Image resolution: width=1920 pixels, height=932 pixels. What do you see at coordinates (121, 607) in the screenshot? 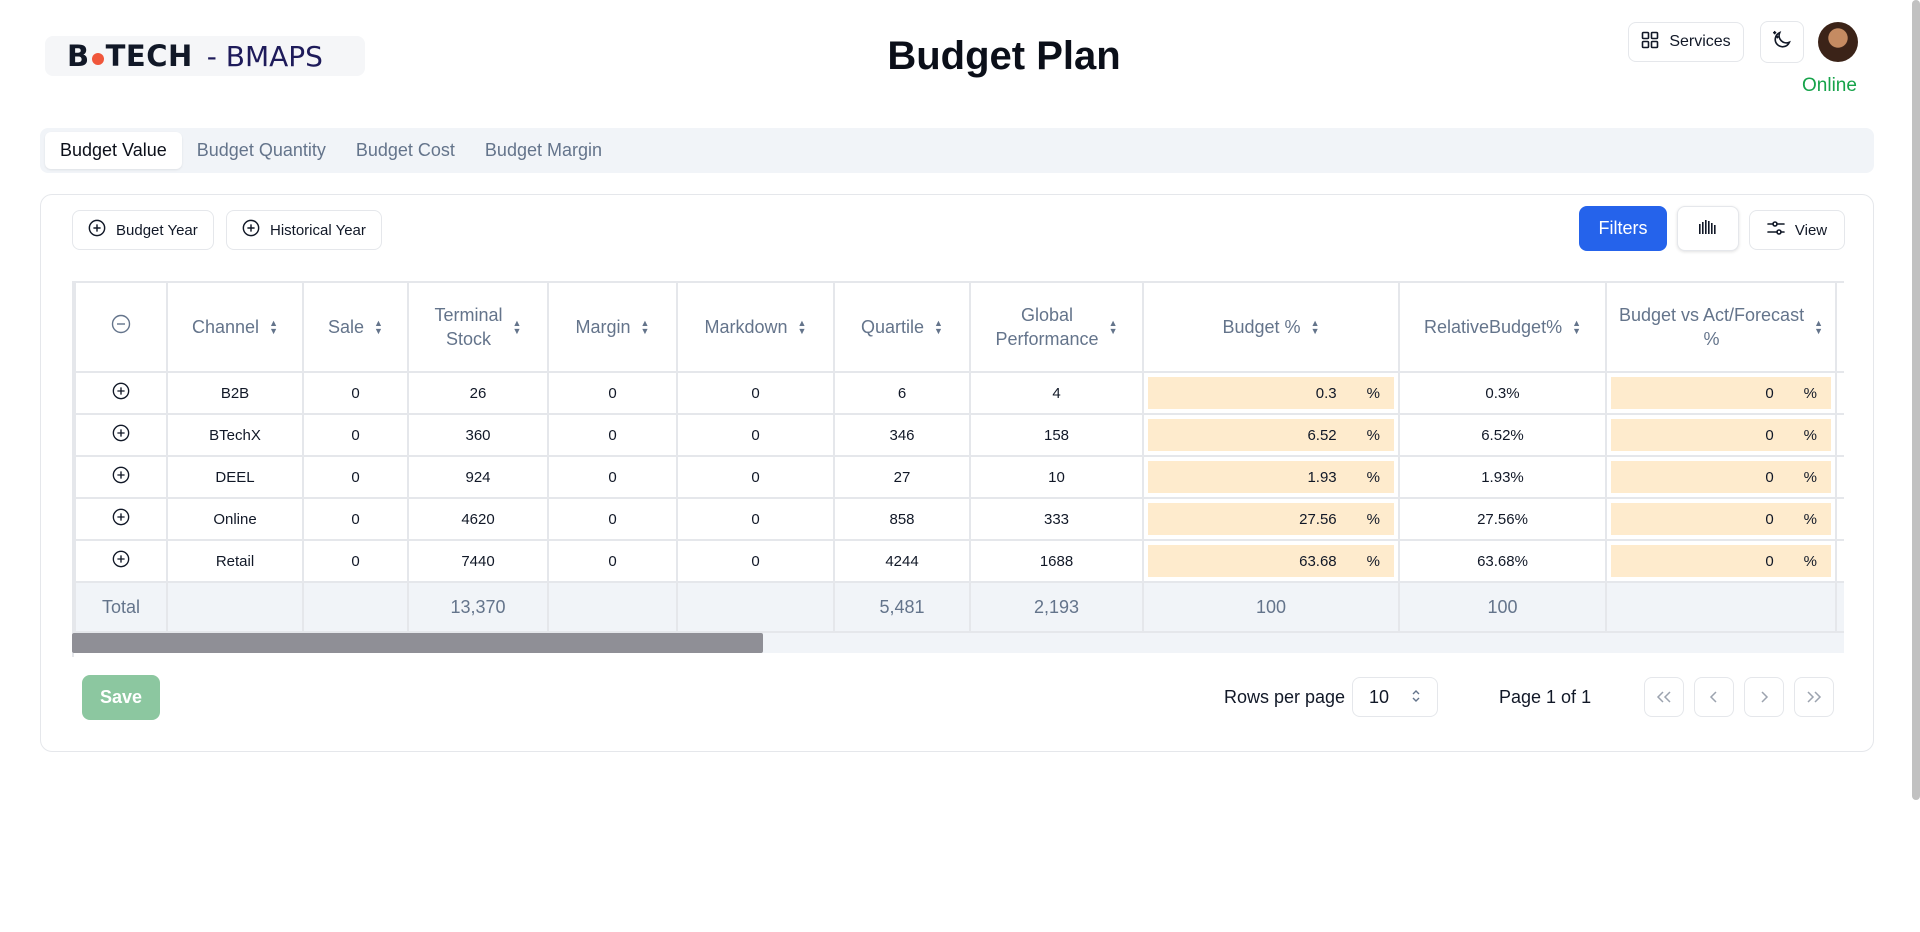
I see `total-label: Total` at bounding box center [121, 607].